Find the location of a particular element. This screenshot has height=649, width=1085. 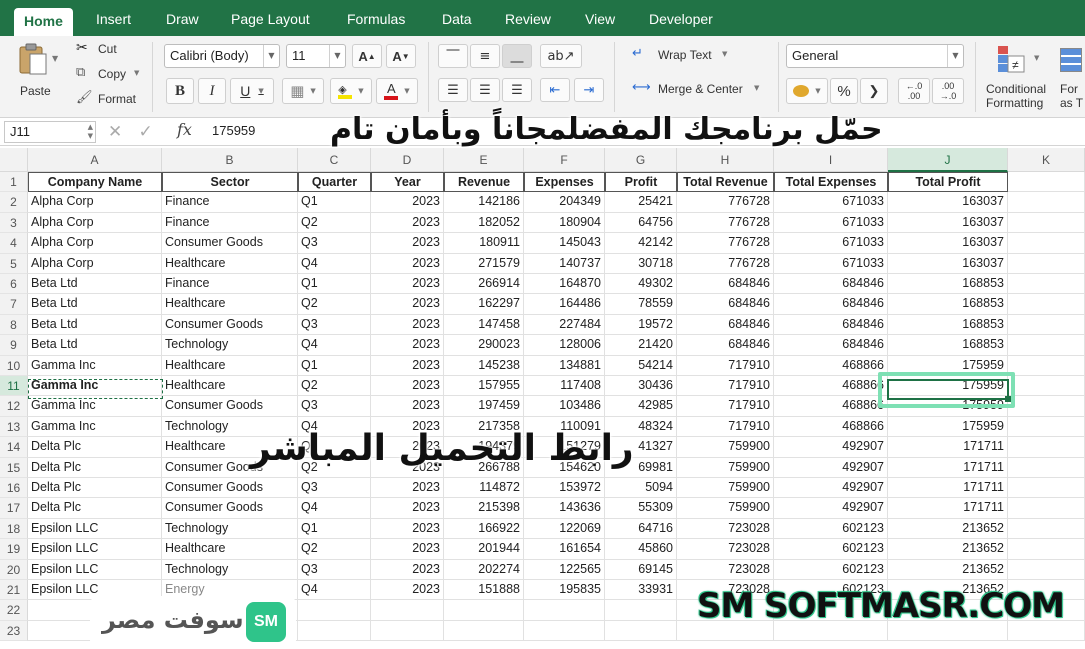

table-cell: 145238 is located at coordinates (484, 365).